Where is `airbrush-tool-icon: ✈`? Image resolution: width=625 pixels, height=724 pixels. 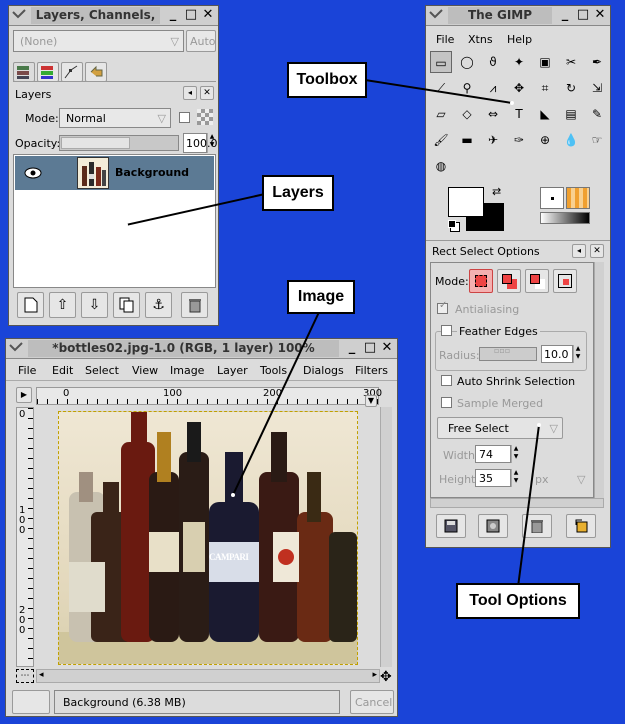 airbrush-tool-icon: ✈ is located at coordinates (493, 140).